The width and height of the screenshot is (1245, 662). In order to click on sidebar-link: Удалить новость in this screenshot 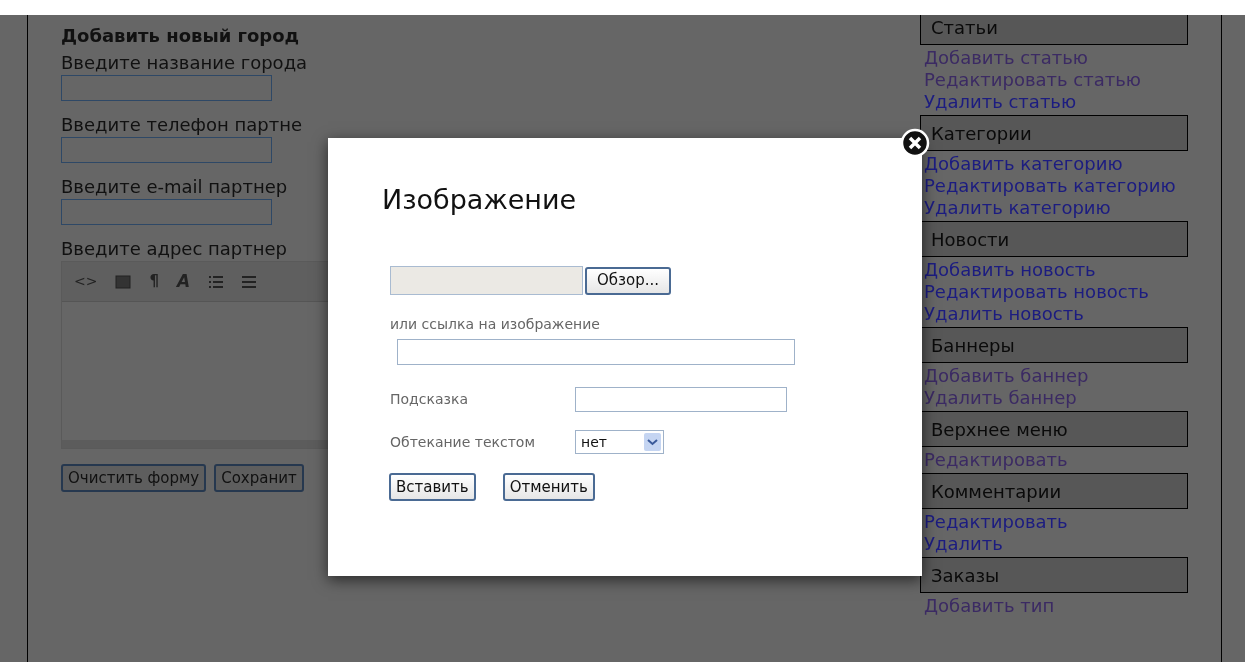, I will do `click(1054, 314)`.